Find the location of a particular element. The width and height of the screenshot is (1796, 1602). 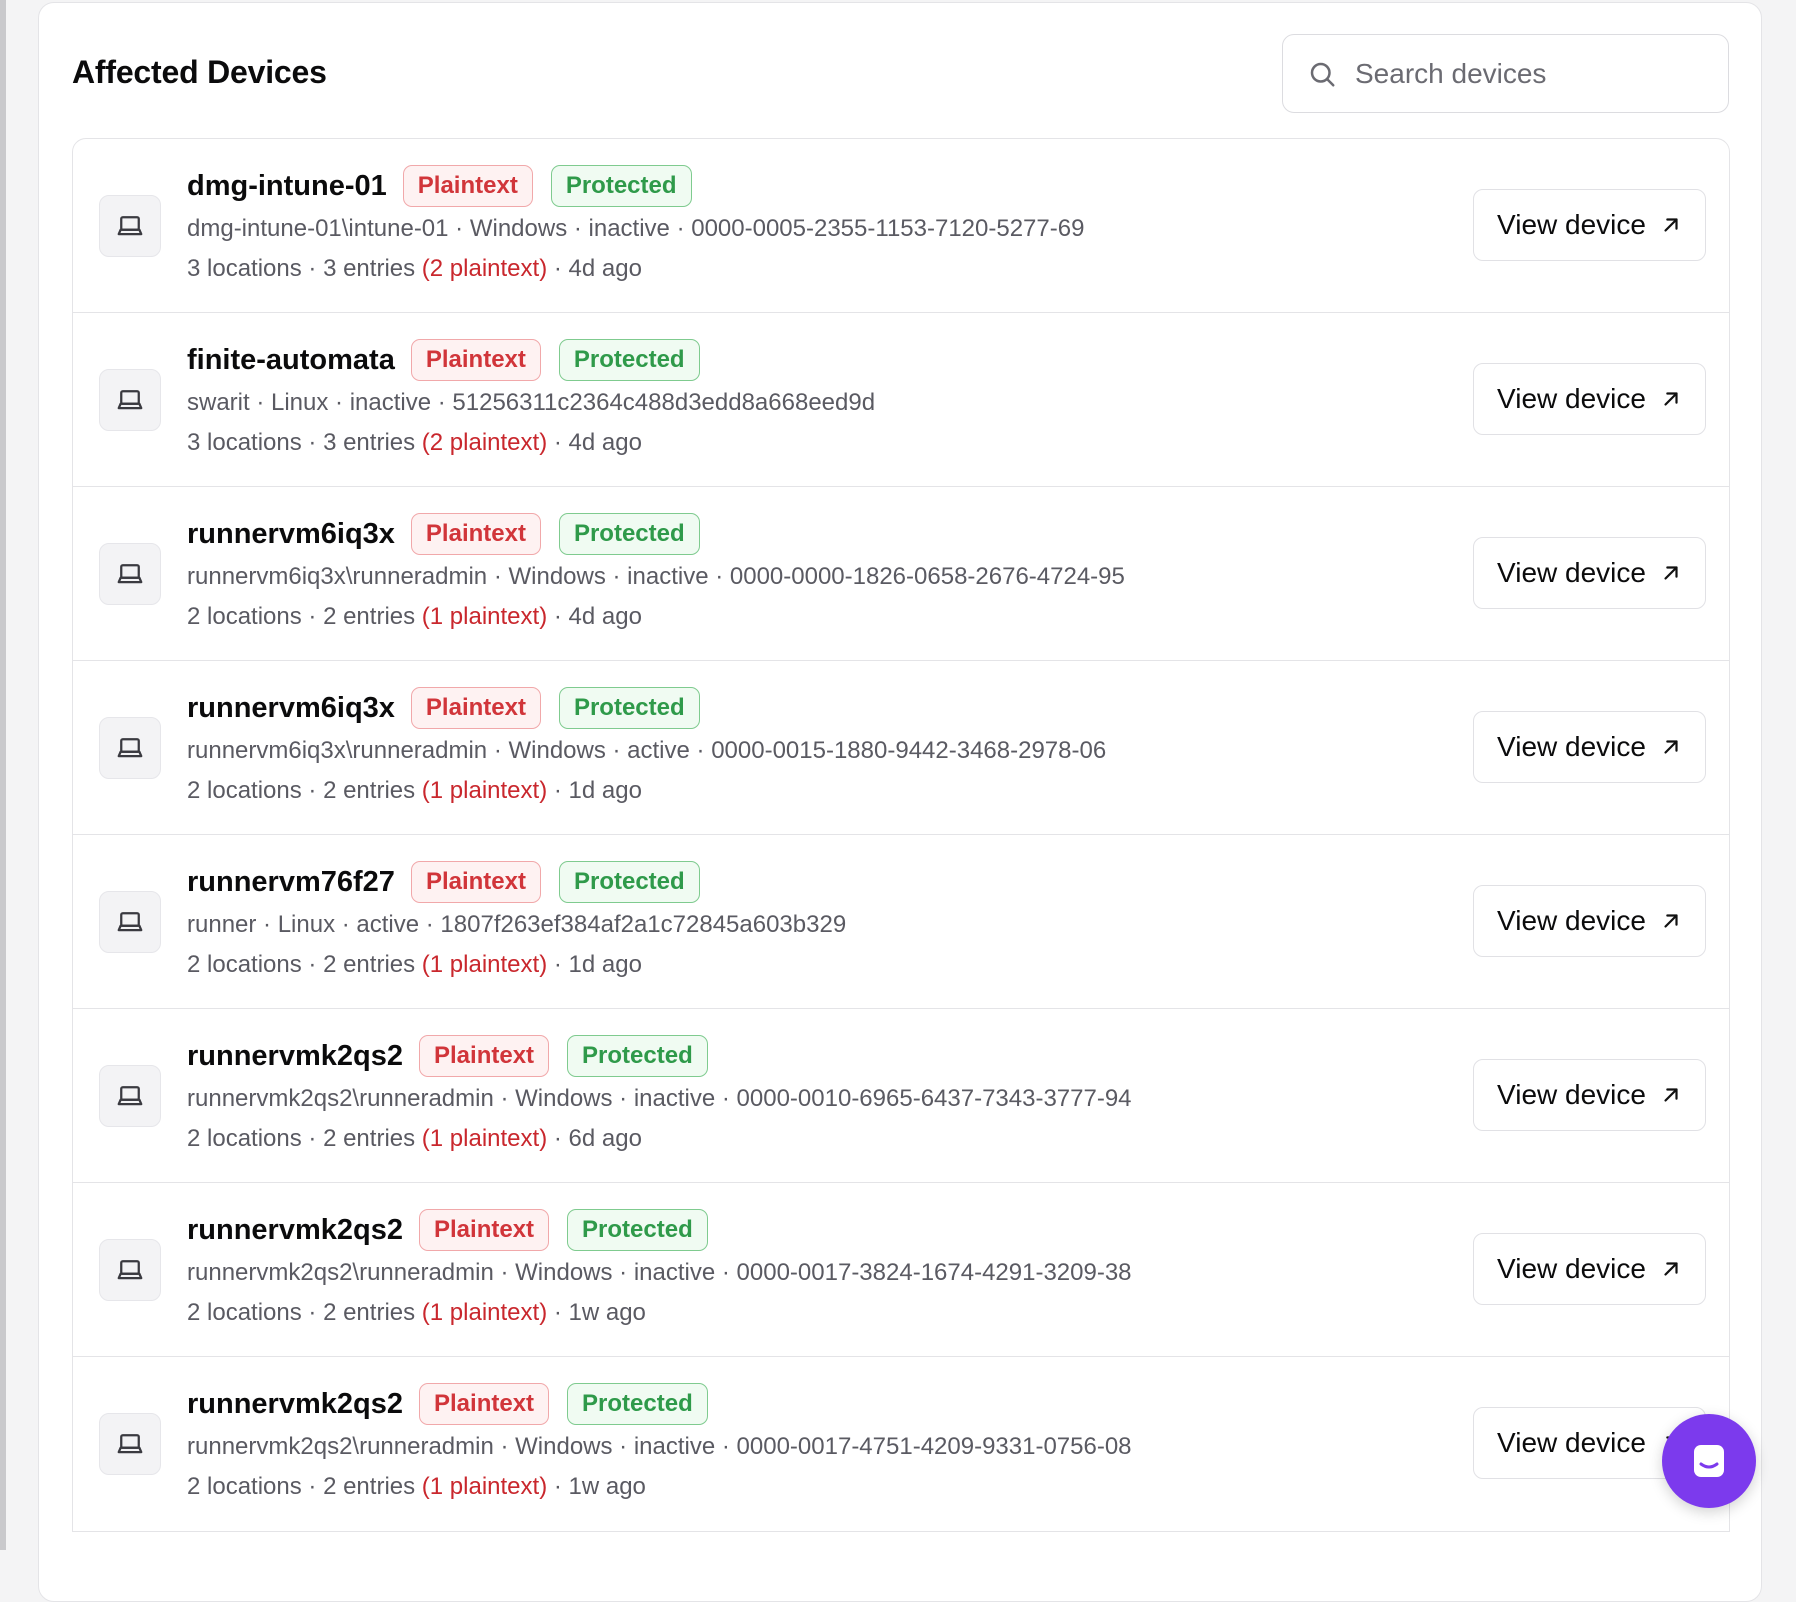

search-input is located at coordinates (1540, 73).